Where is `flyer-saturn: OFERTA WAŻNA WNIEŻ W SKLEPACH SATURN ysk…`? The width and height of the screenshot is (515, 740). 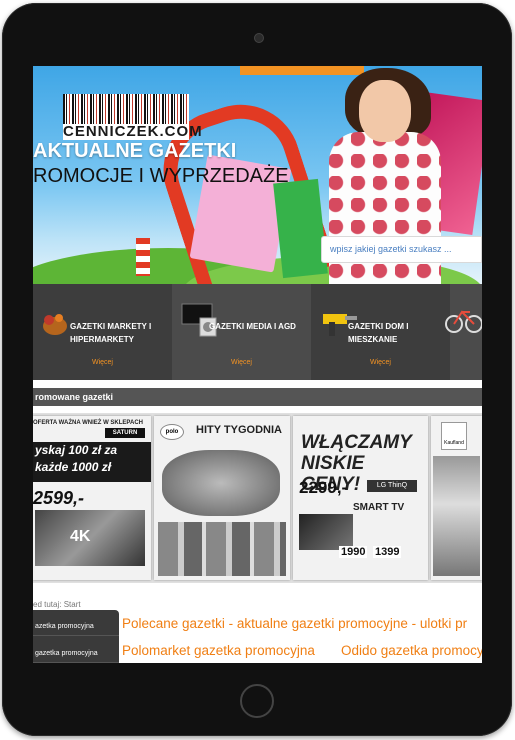 flyer-saturn: OFERTA WAŻNA WNIEŻ W SKLEPACH SATURN ysk… is located at coordinates (92, 498).